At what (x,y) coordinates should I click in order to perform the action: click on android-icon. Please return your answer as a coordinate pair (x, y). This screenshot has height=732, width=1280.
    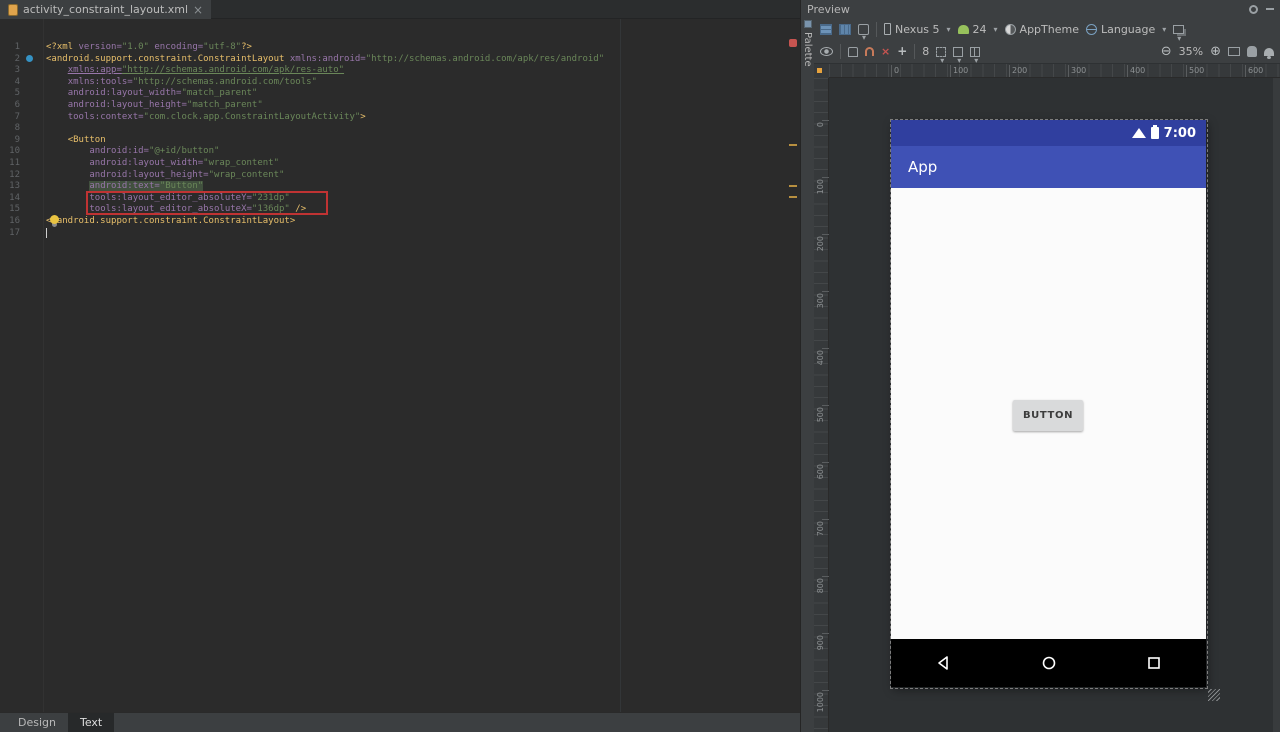
    Looking at the image, I should click on (963, 29).